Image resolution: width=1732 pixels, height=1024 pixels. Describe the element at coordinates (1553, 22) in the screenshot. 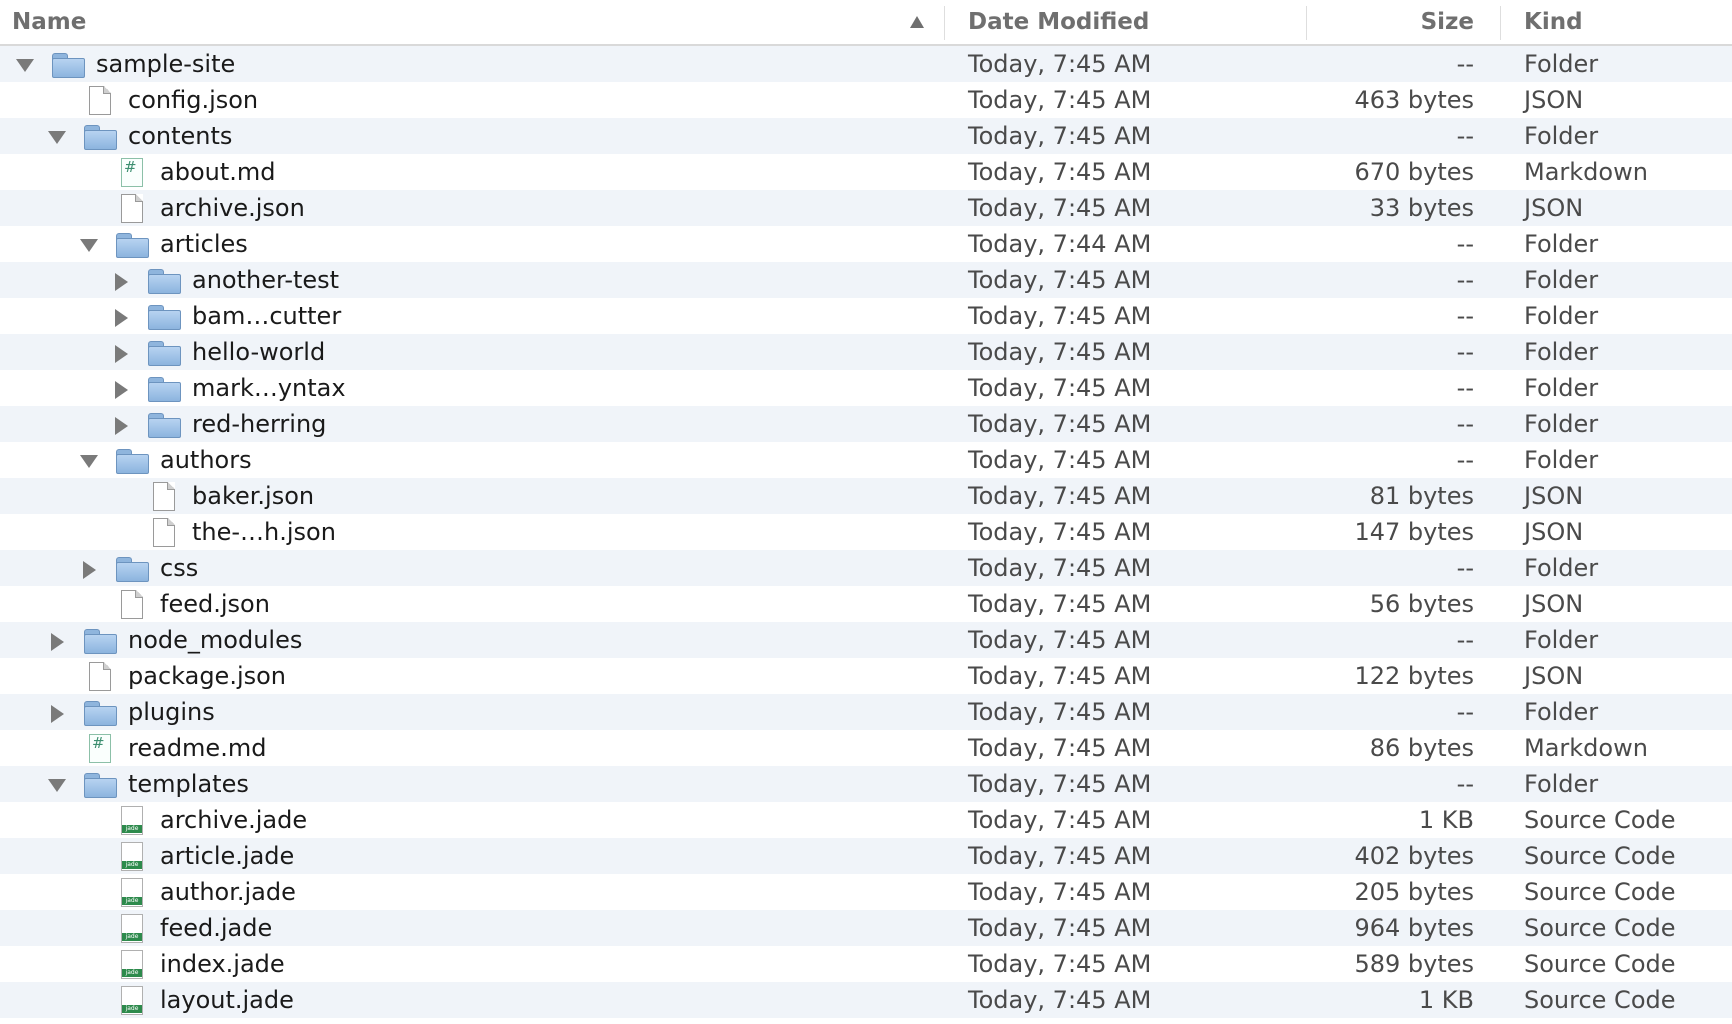

I see `kind-column-header: Kind` at that location.